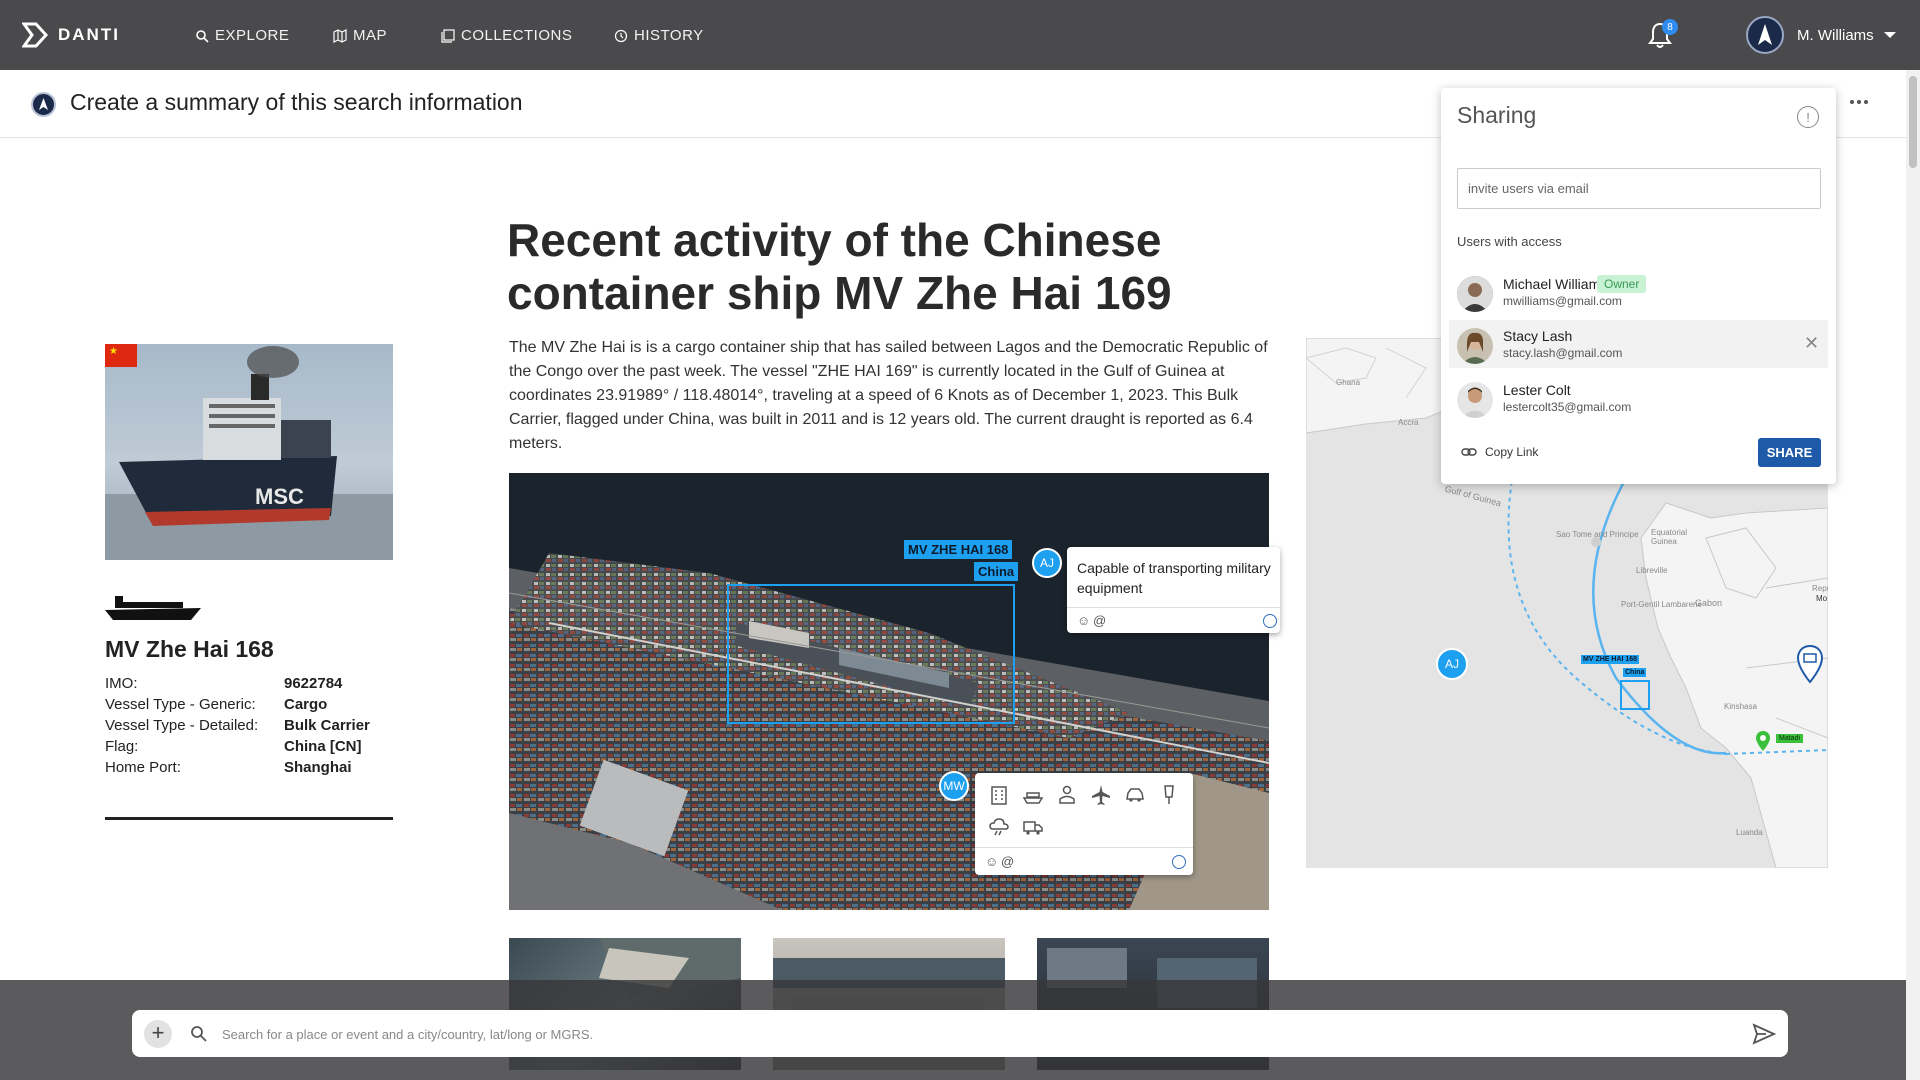 This screenshot has height=1080, width=1920. Describe the element at coordinates (1913, 122) in the screenshot. I see `scroll-thumb` at that location.